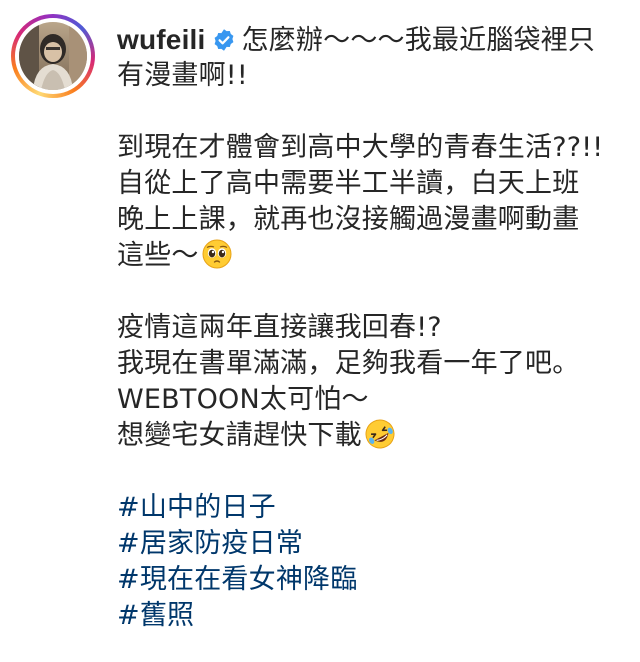 This screenshot has height=662, width=640. I want to click on caption-text-line: 這些～, so click(158, 255).